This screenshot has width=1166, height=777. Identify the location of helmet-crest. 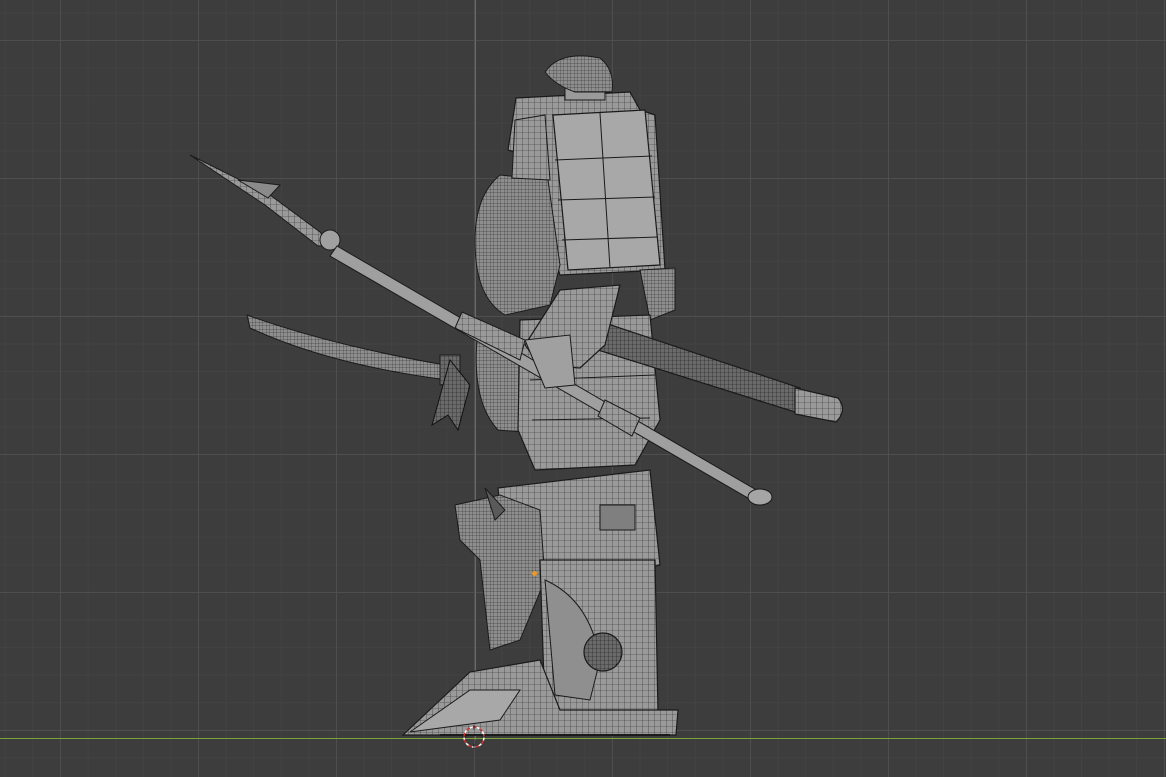
(578, 74).